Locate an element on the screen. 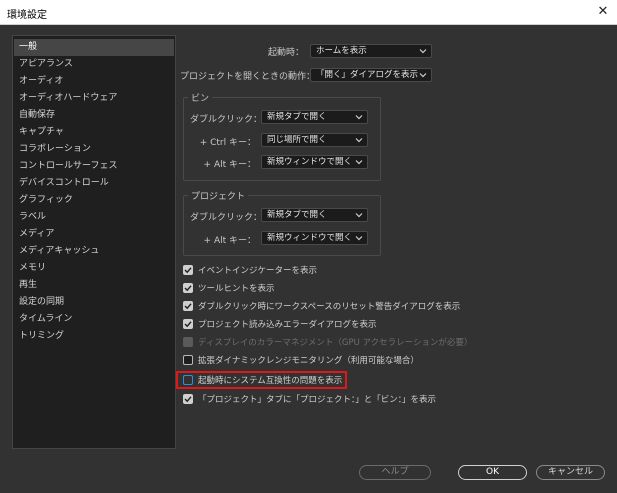 Image resolution: width=617 pixels, height=493 pixels. open-project-value: 「開く」ダイアログを表示 is located at coordinates (367, 75).